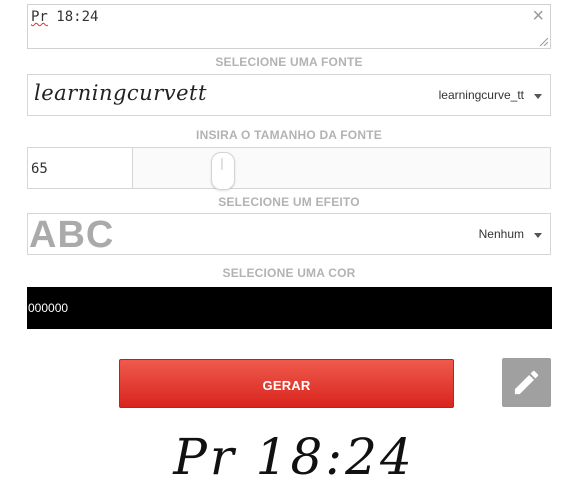  I want to click on slider-handle, so click(223, 171).